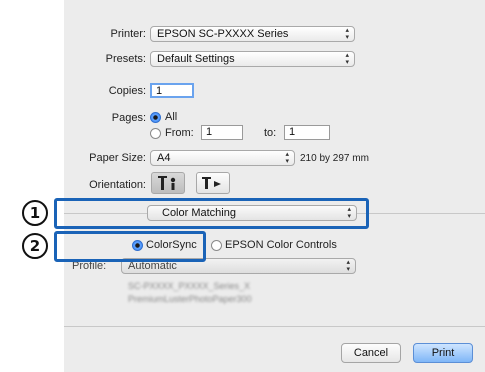 This screenshot has height=372, width=485. Describe the element at coordinates (222, 158) in the screenshot. I see `paper-size-popup: A4 ▴ ▾` at that location.